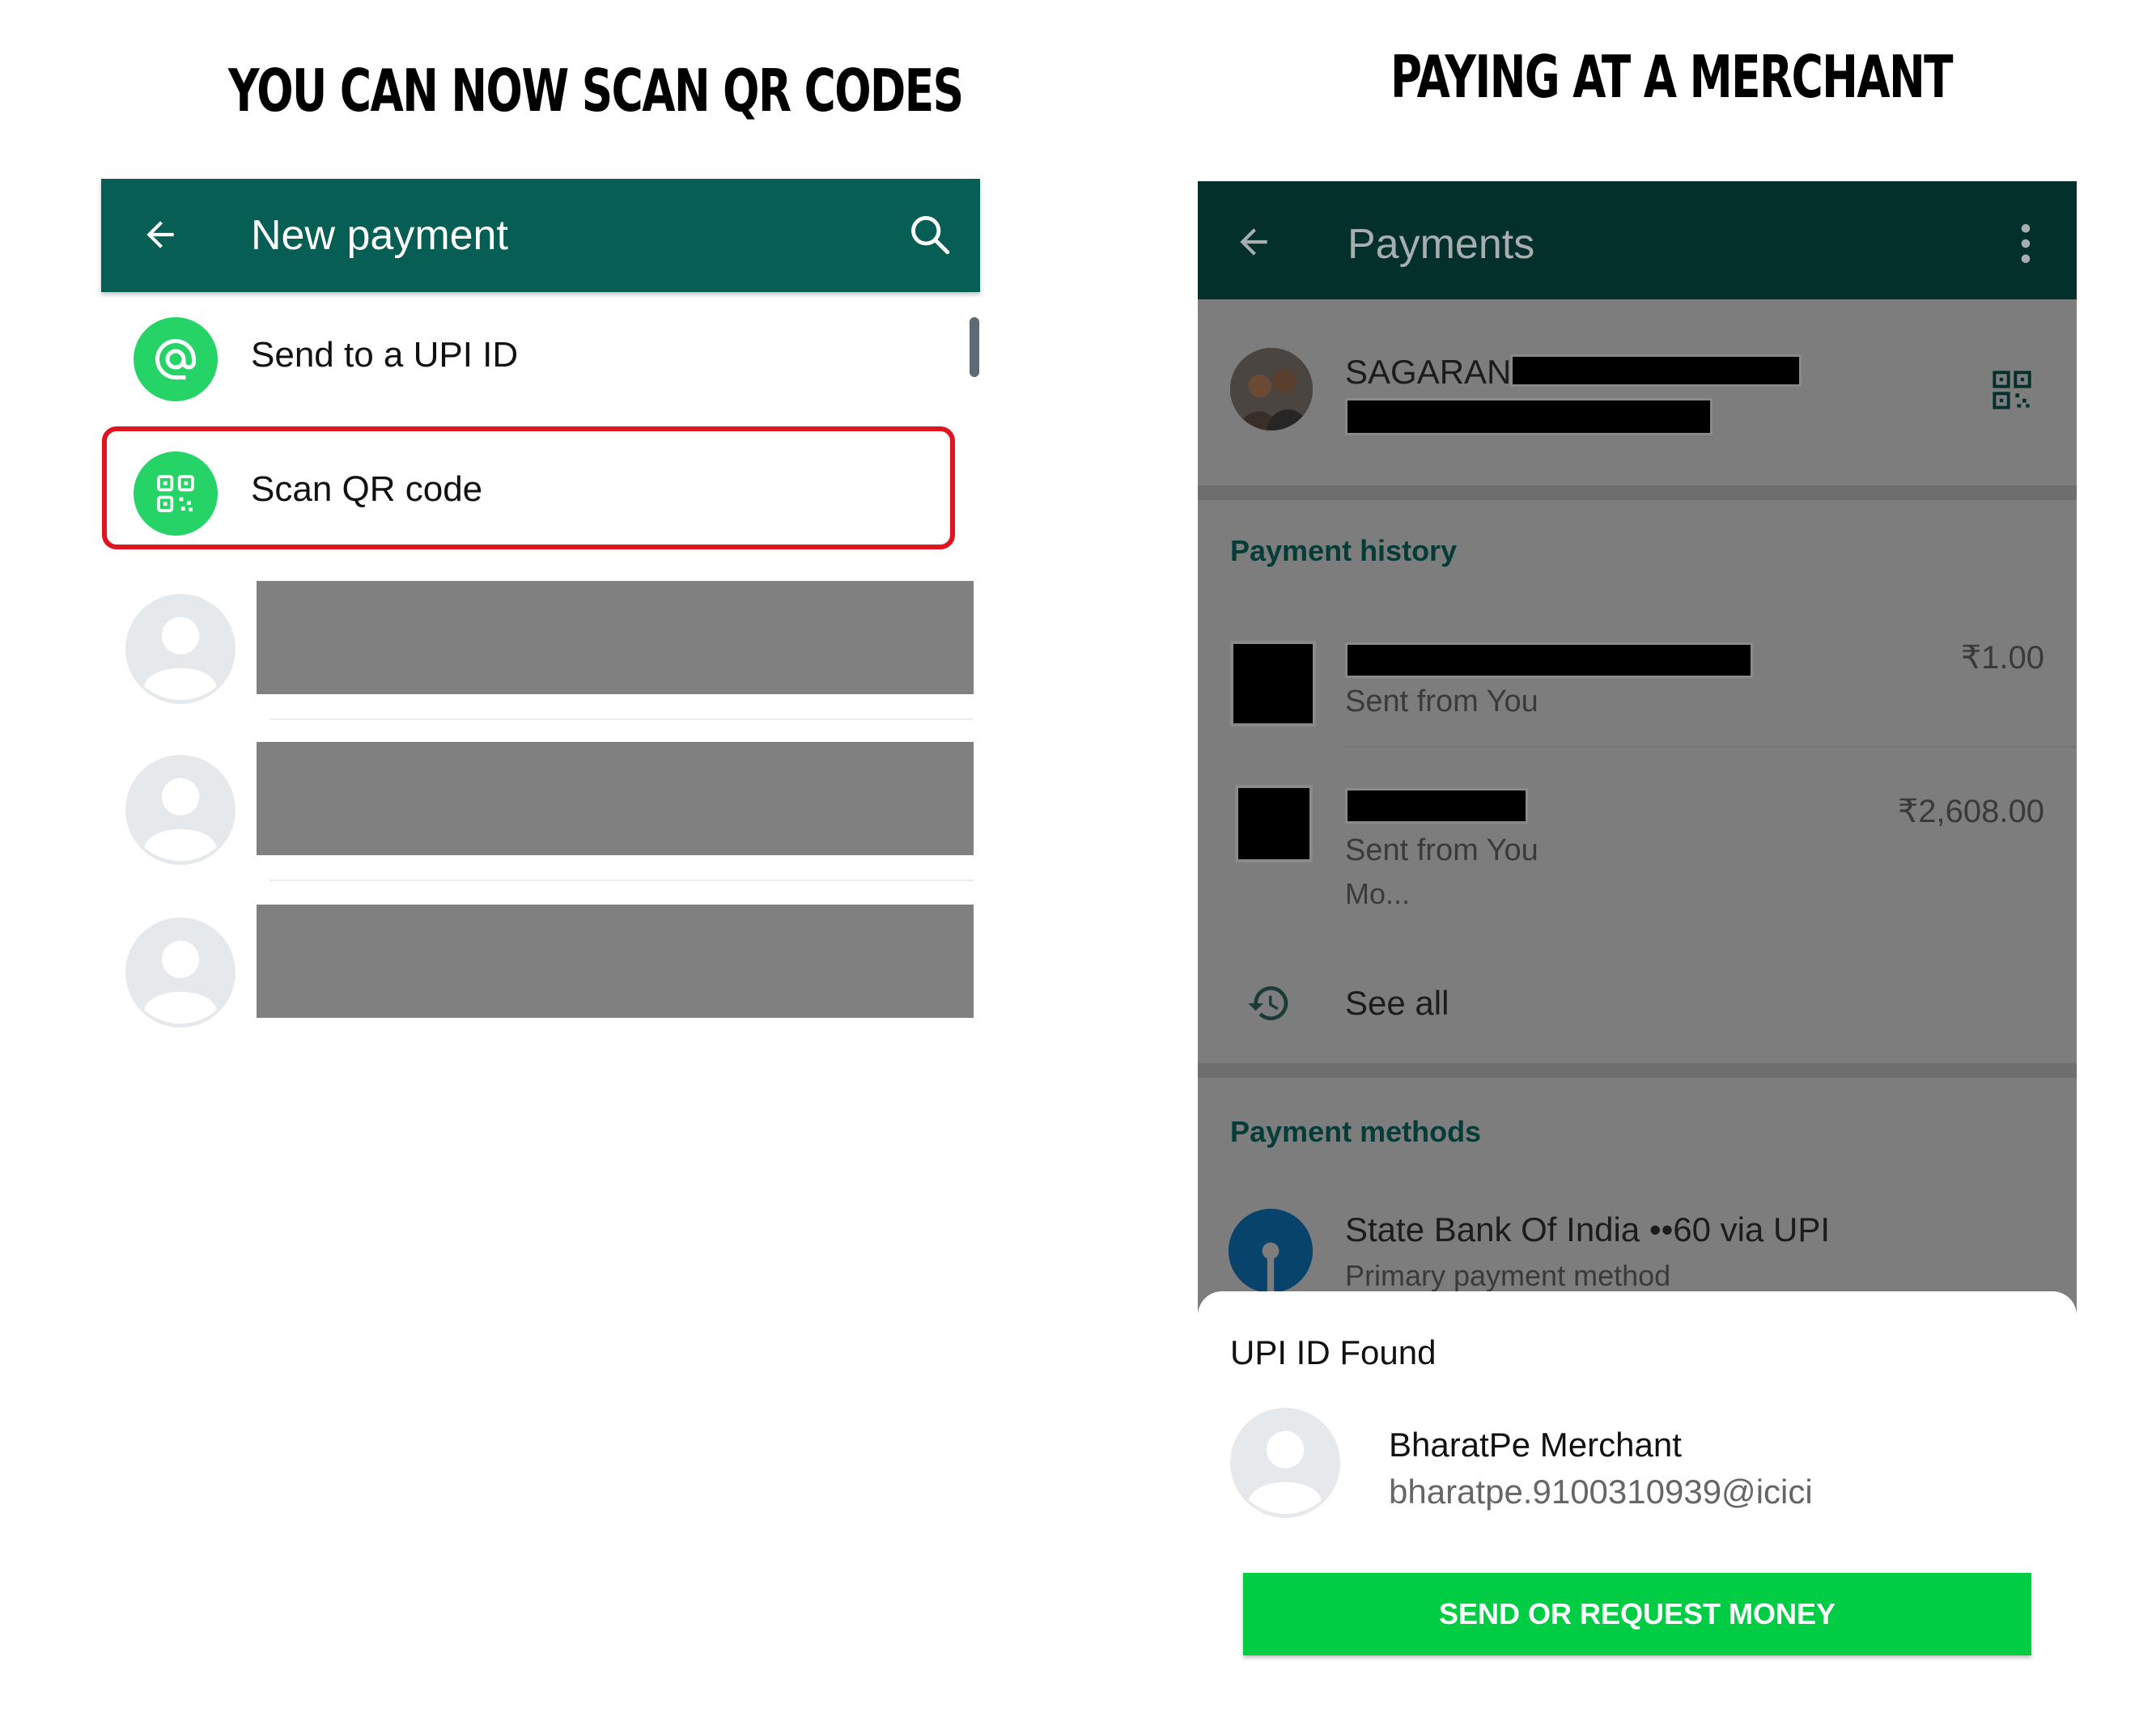 This screenshot has height=1725, width=2156. What do you see at coordinates (1442, 244) in the screenshot?
I see `payments-title: Payments` at bounding box center [1442, 244].